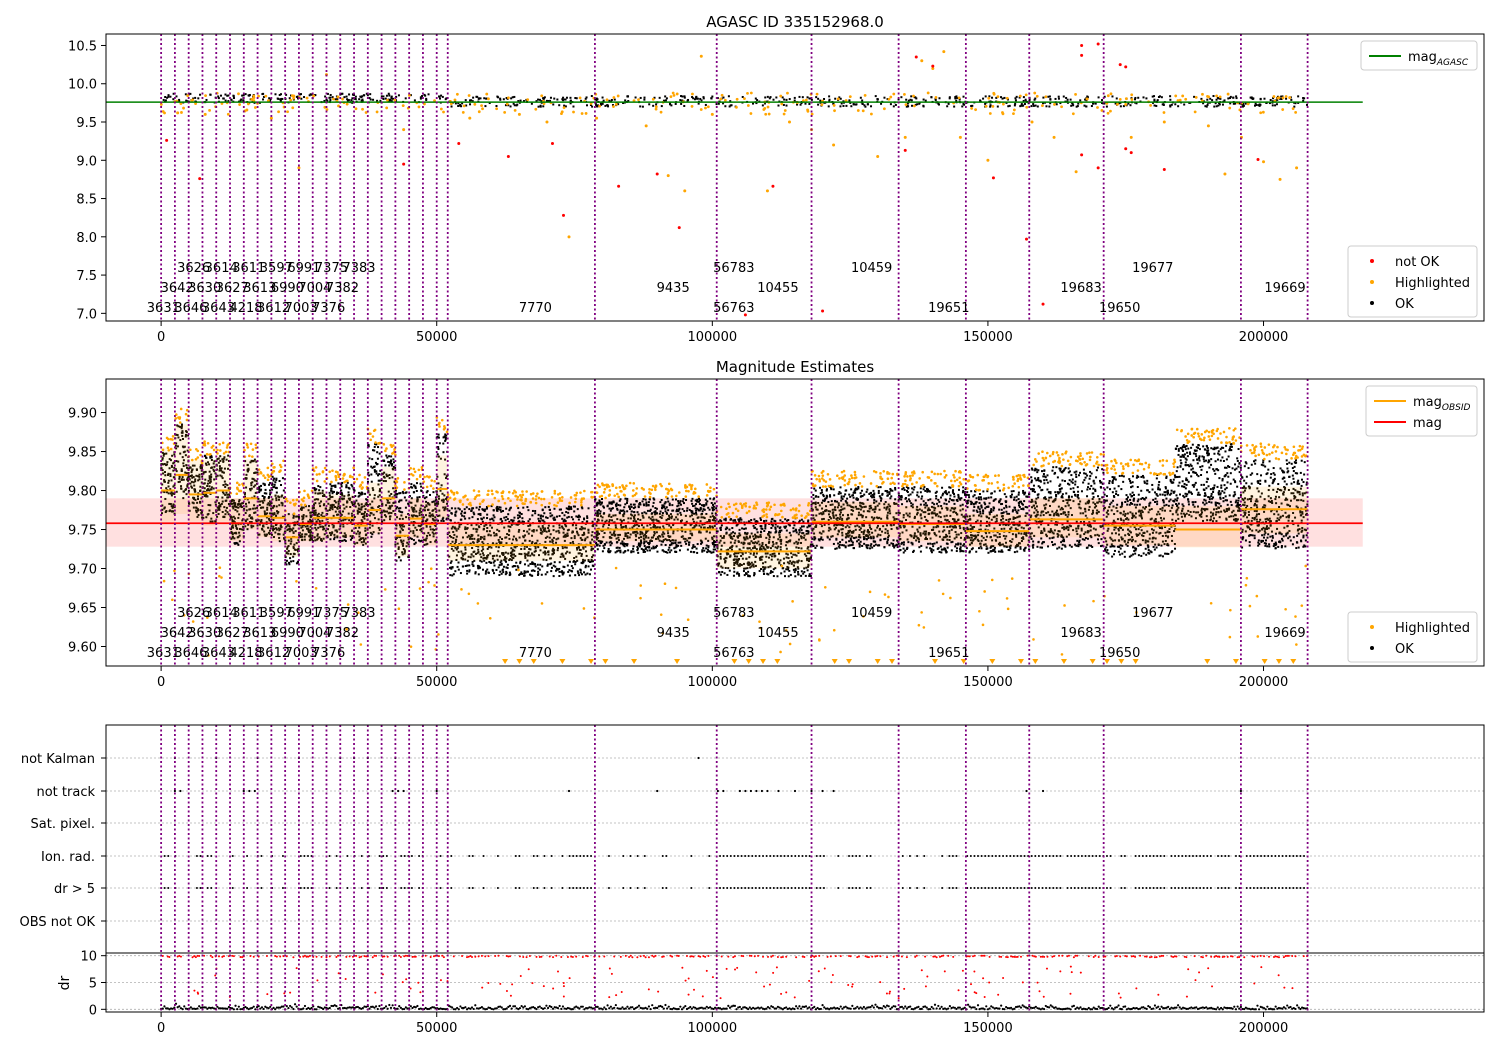 The image size is (1500, 1050). What do you see at coordinates (86, 123) in the screenshot?
I see `y-tick-label: 9.5` at bounding box center [86, 123].